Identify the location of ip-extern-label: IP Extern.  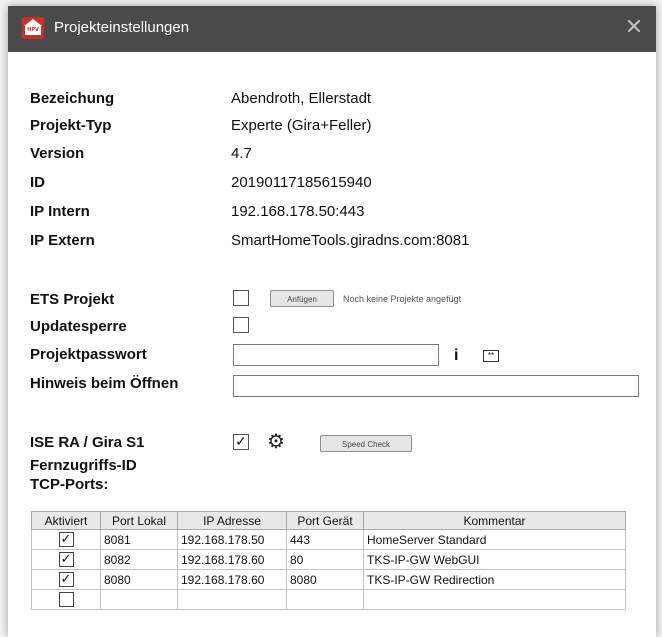
(62, 240).